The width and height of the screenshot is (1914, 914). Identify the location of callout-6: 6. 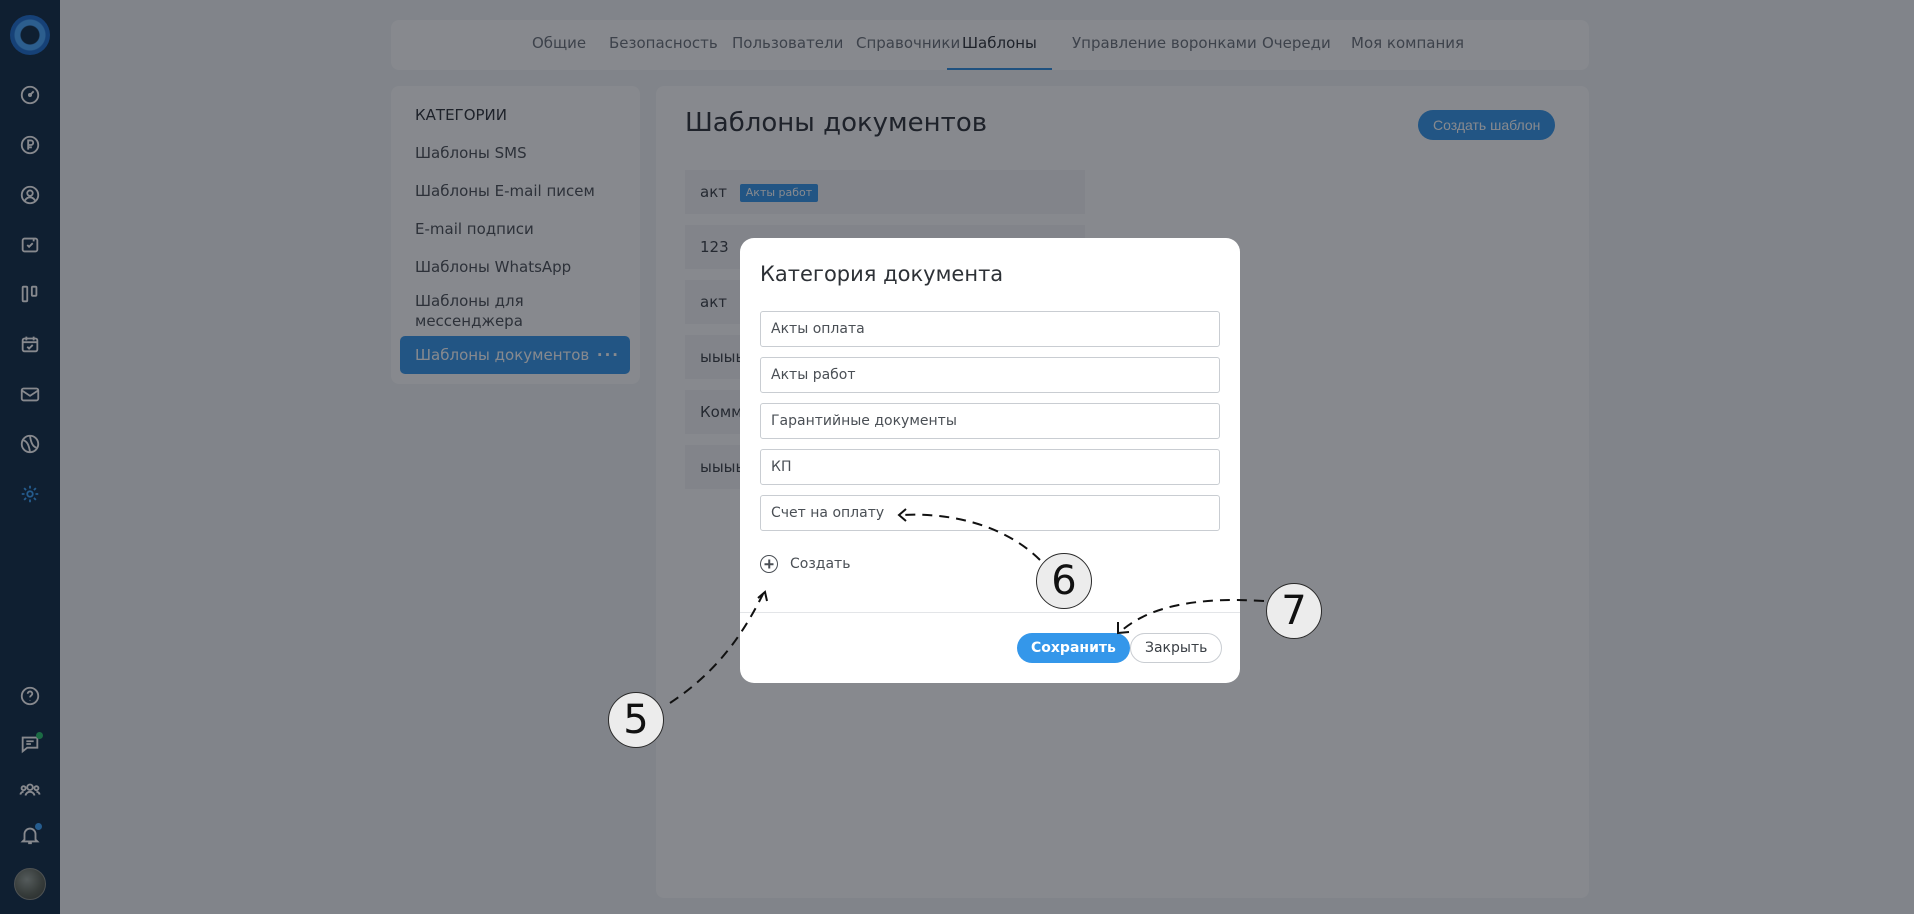
(1064, 581).